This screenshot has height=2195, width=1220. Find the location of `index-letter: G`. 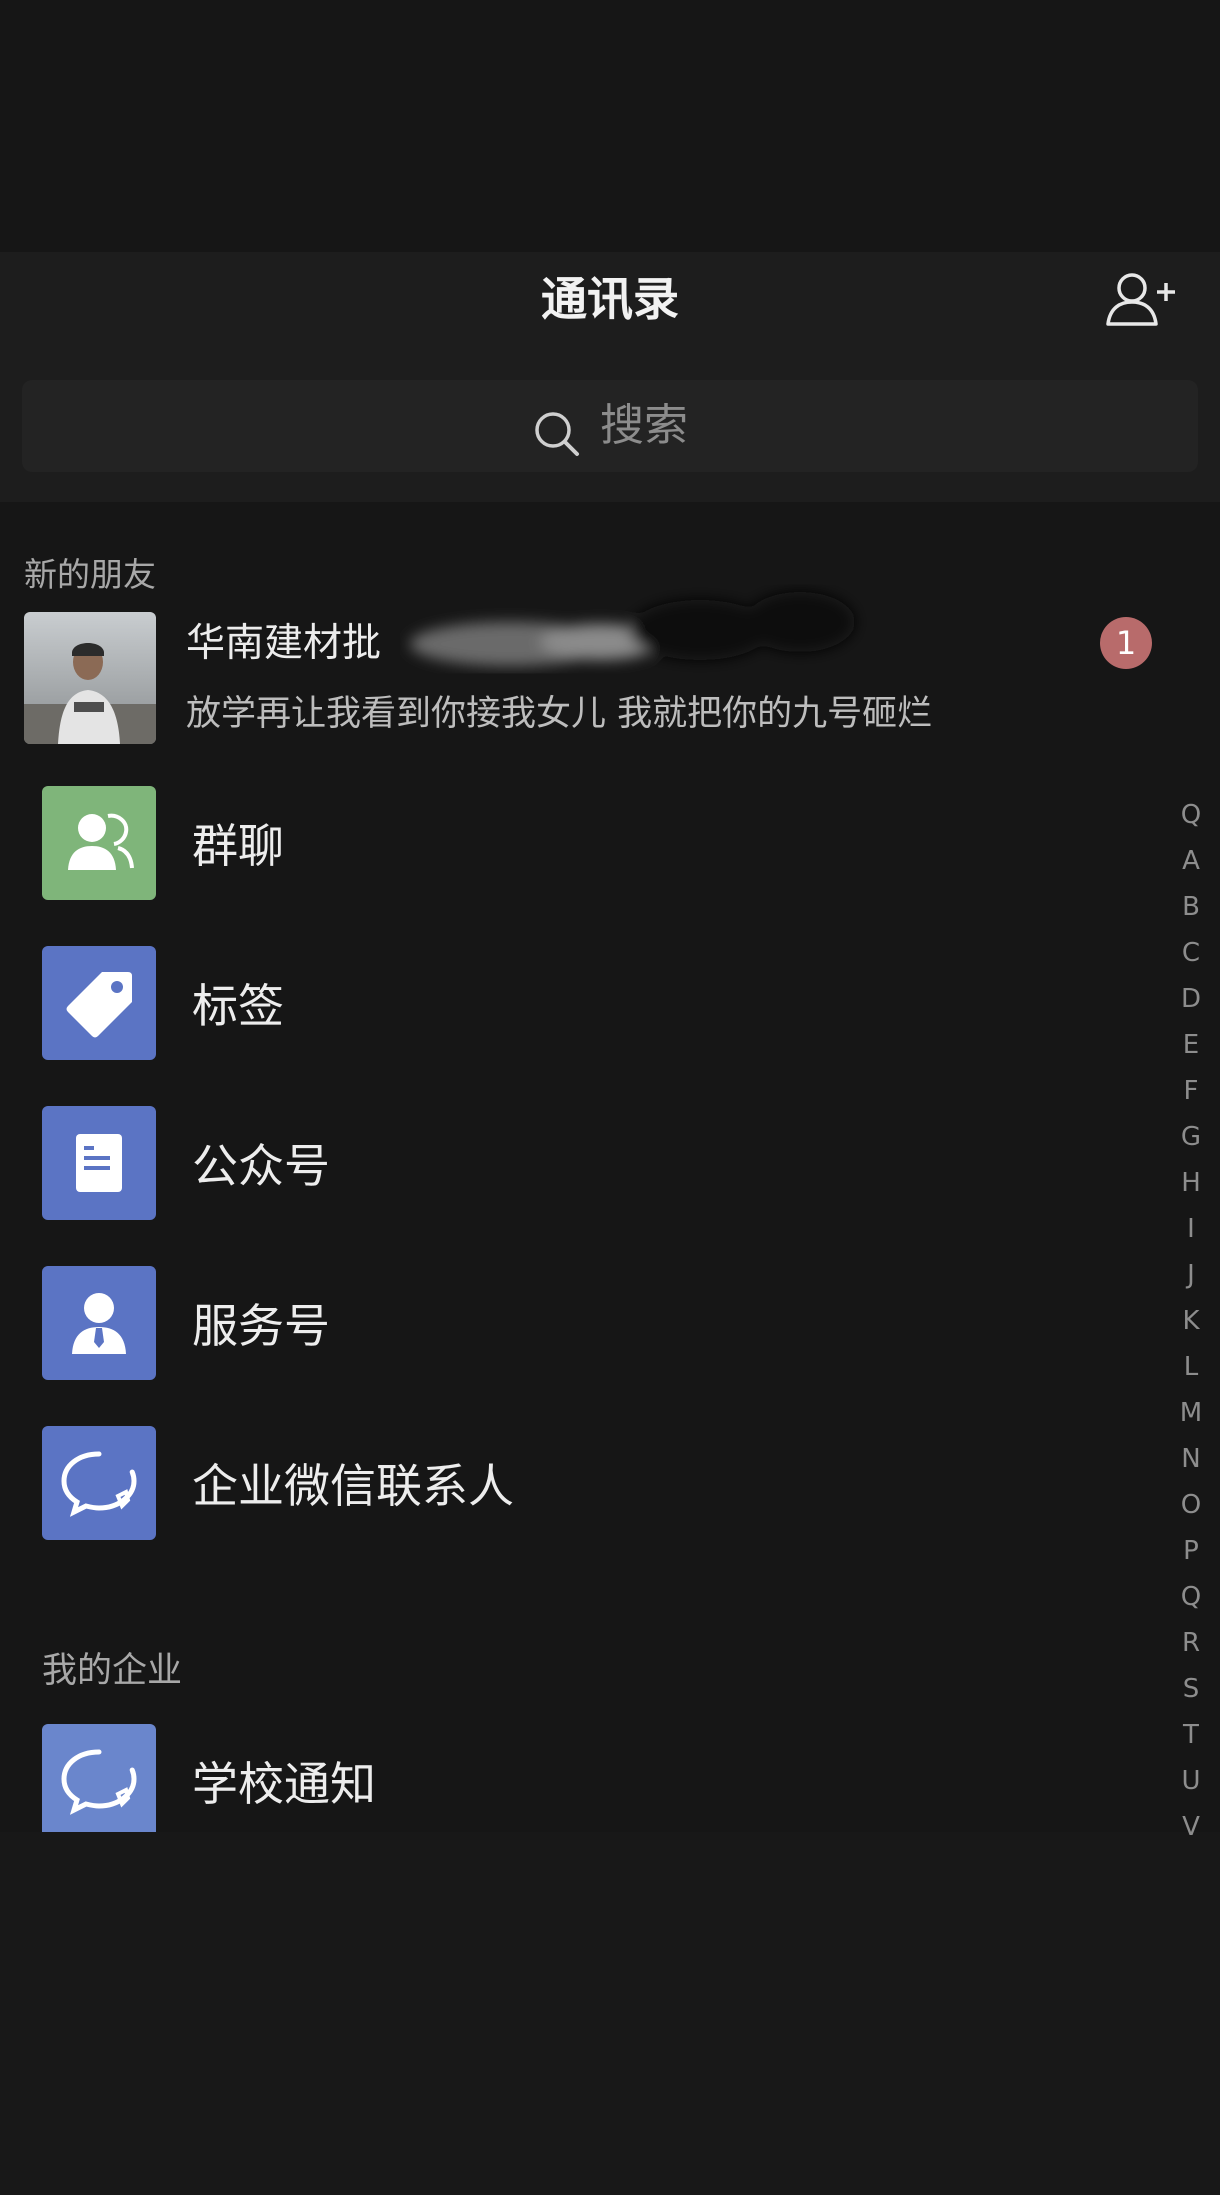

index-letter: G is located at coordinates (1191, 1137).